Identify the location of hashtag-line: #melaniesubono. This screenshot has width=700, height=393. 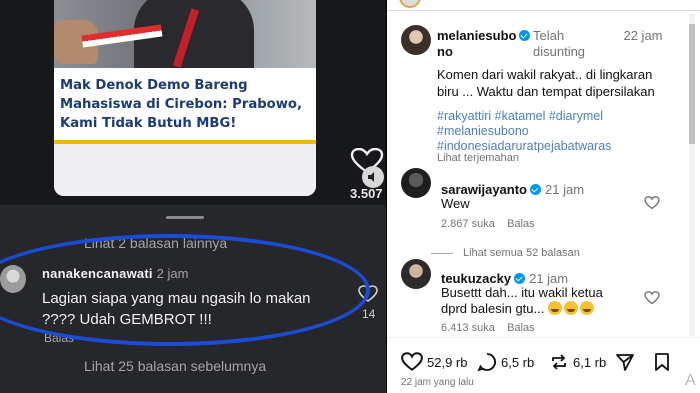
(557, 131).